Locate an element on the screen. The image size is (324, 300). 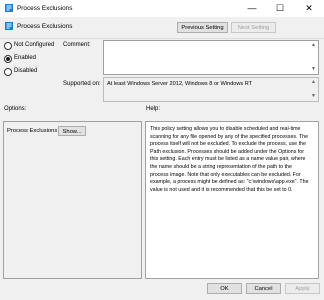
next-setting-label: Next Setting is located at coordinates (253, 28).